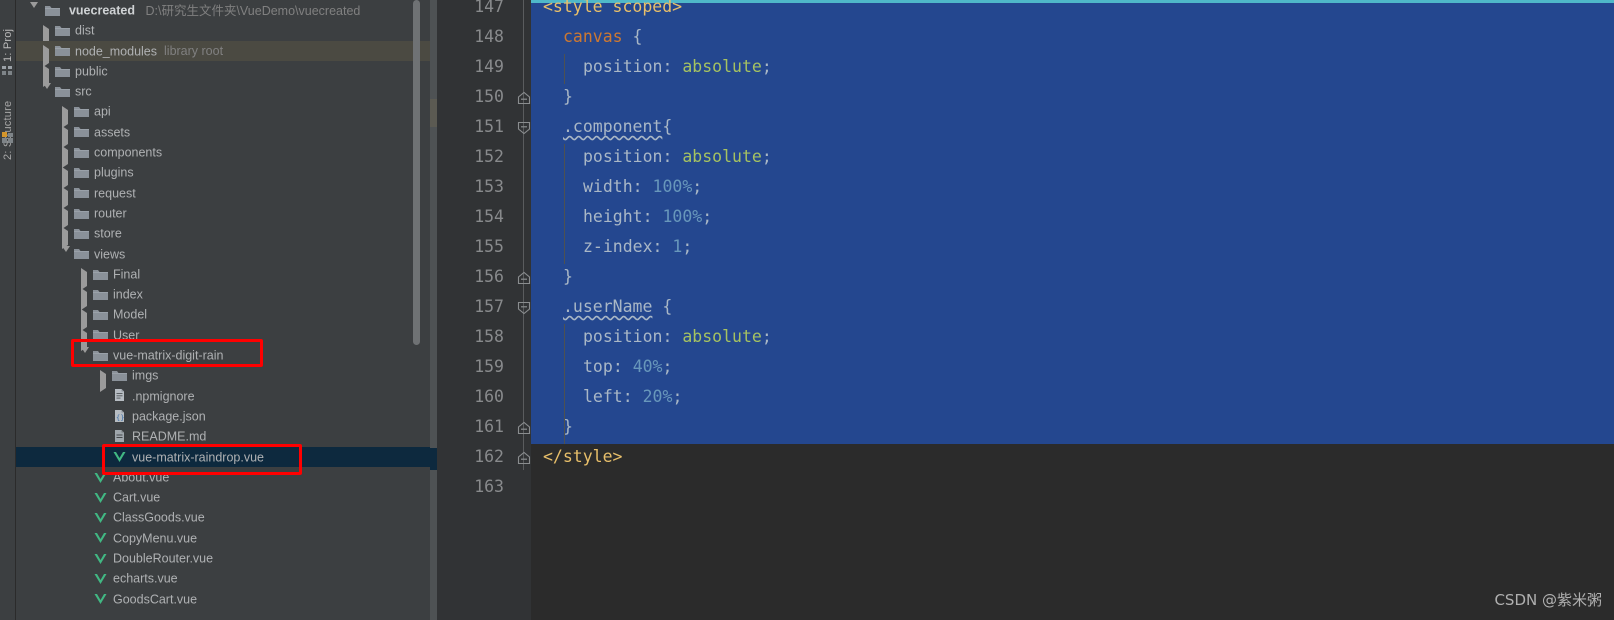 The height and width of the screenshot is (620, 1614). What do you see at coordinates (223, 175) in the screenshot?
I see `tree-row: plugins` at bounding box center [223, 175].